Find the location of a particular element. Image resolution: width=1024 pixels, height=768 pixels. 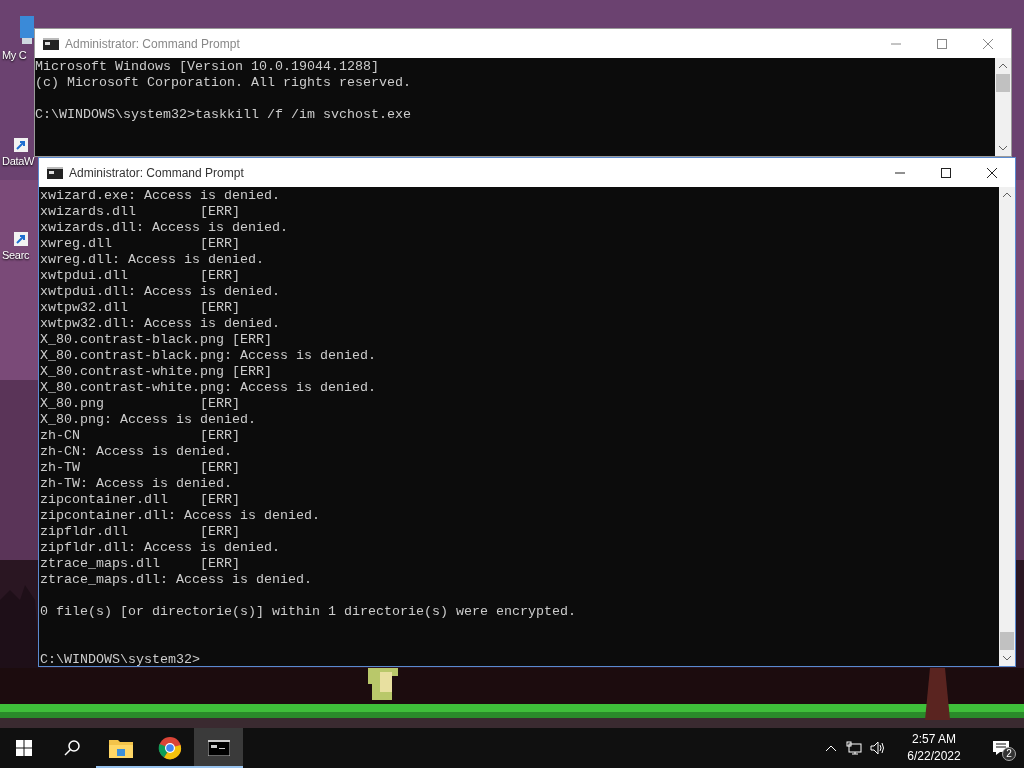

console-line: zh-TW [ERR] is located at coordinates (140, 468).